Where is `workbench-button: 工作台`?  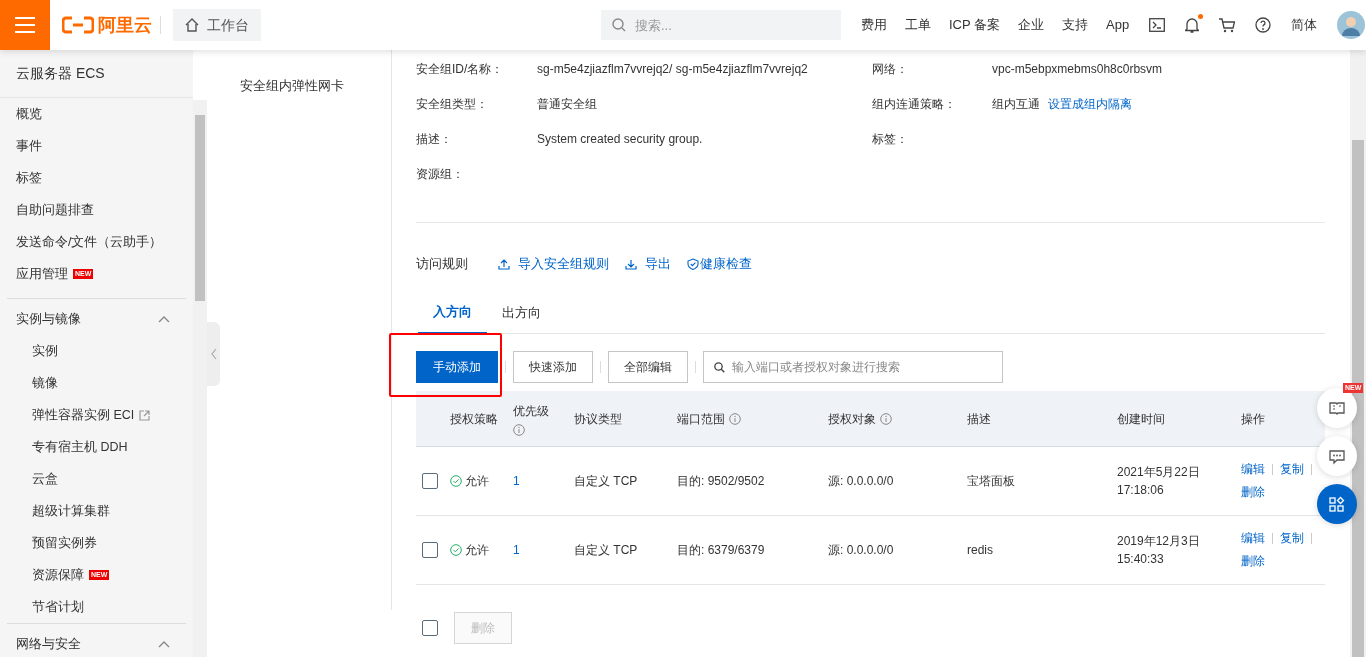 workbench-button: 工作台 is located at coordinates (217, 25).